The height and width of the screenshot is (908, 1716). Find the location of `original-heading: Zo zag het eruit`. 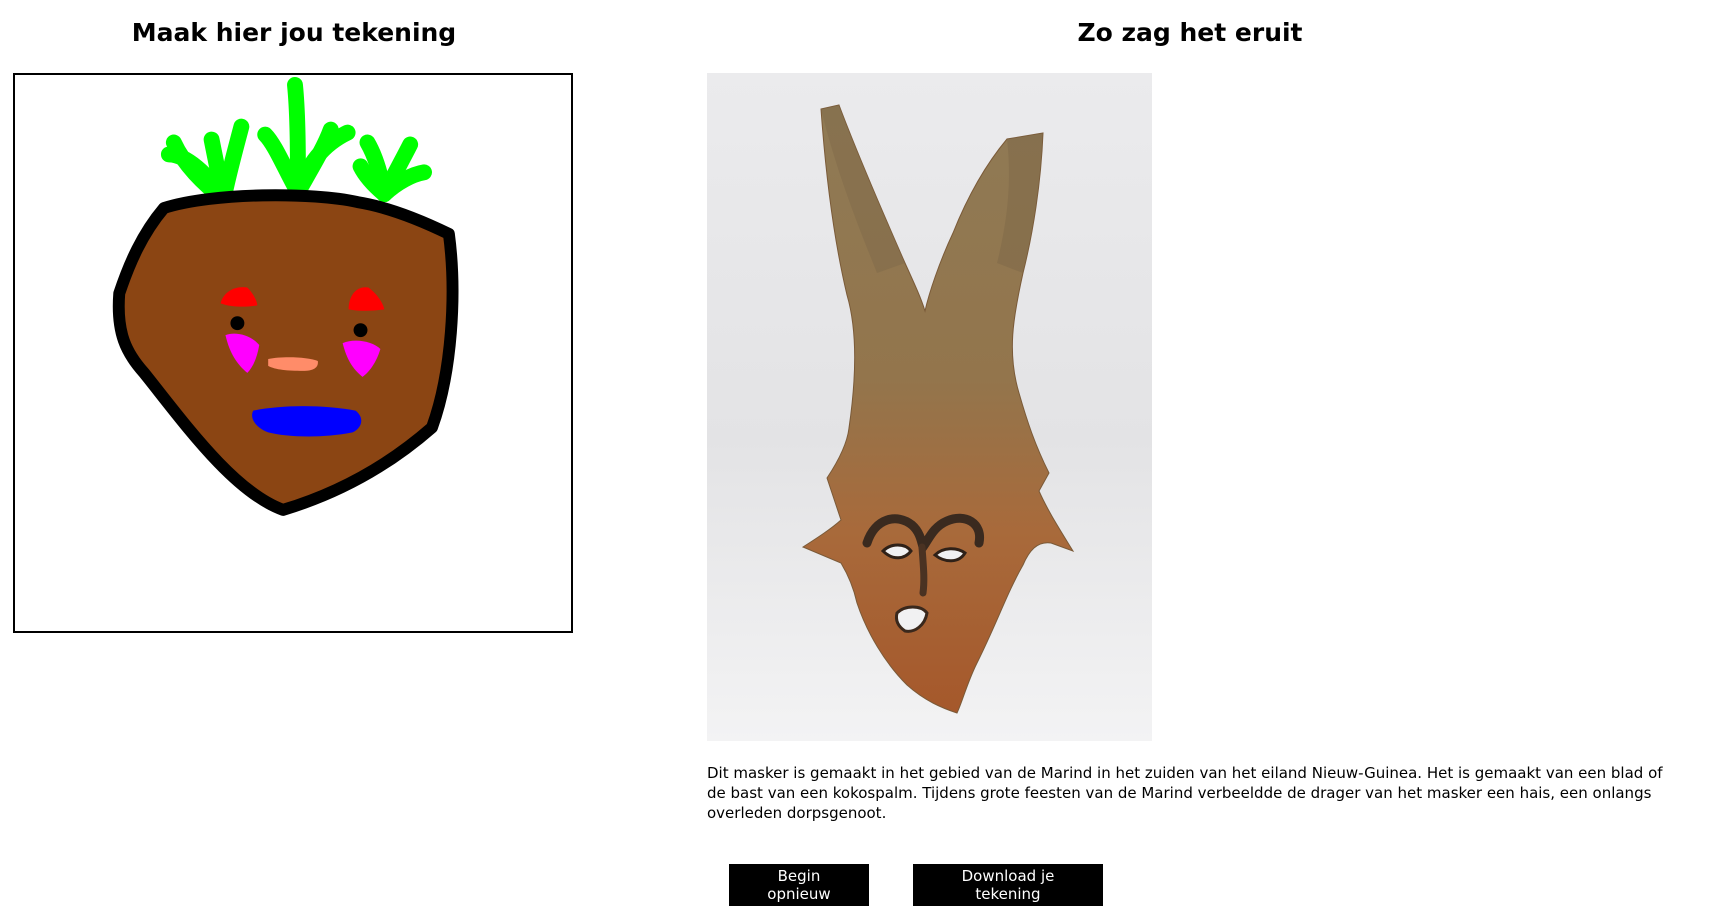

original-heading: Zo zag het eruit is located at coordinates (1190, 32).